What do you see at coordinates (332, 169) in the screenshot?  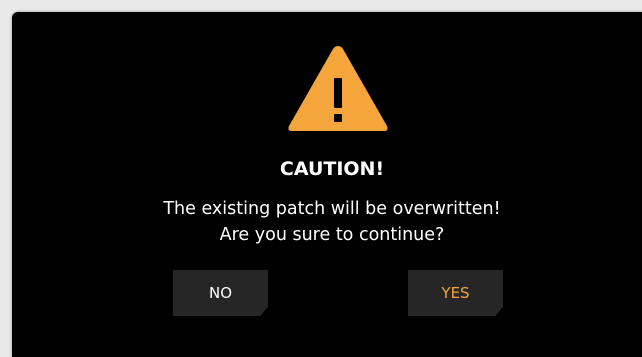 I see `dialog-title: CAUTION!` at bounding box center [332, 169].